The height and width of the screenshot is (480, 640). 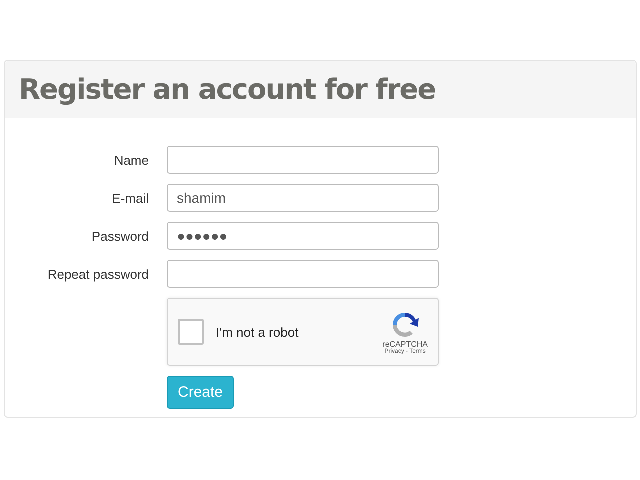 What do you see at coordinates (405, 344) in the screenshot?
I see `captcha-brand: reCAPTCHA` at bounding box center [405, 344].